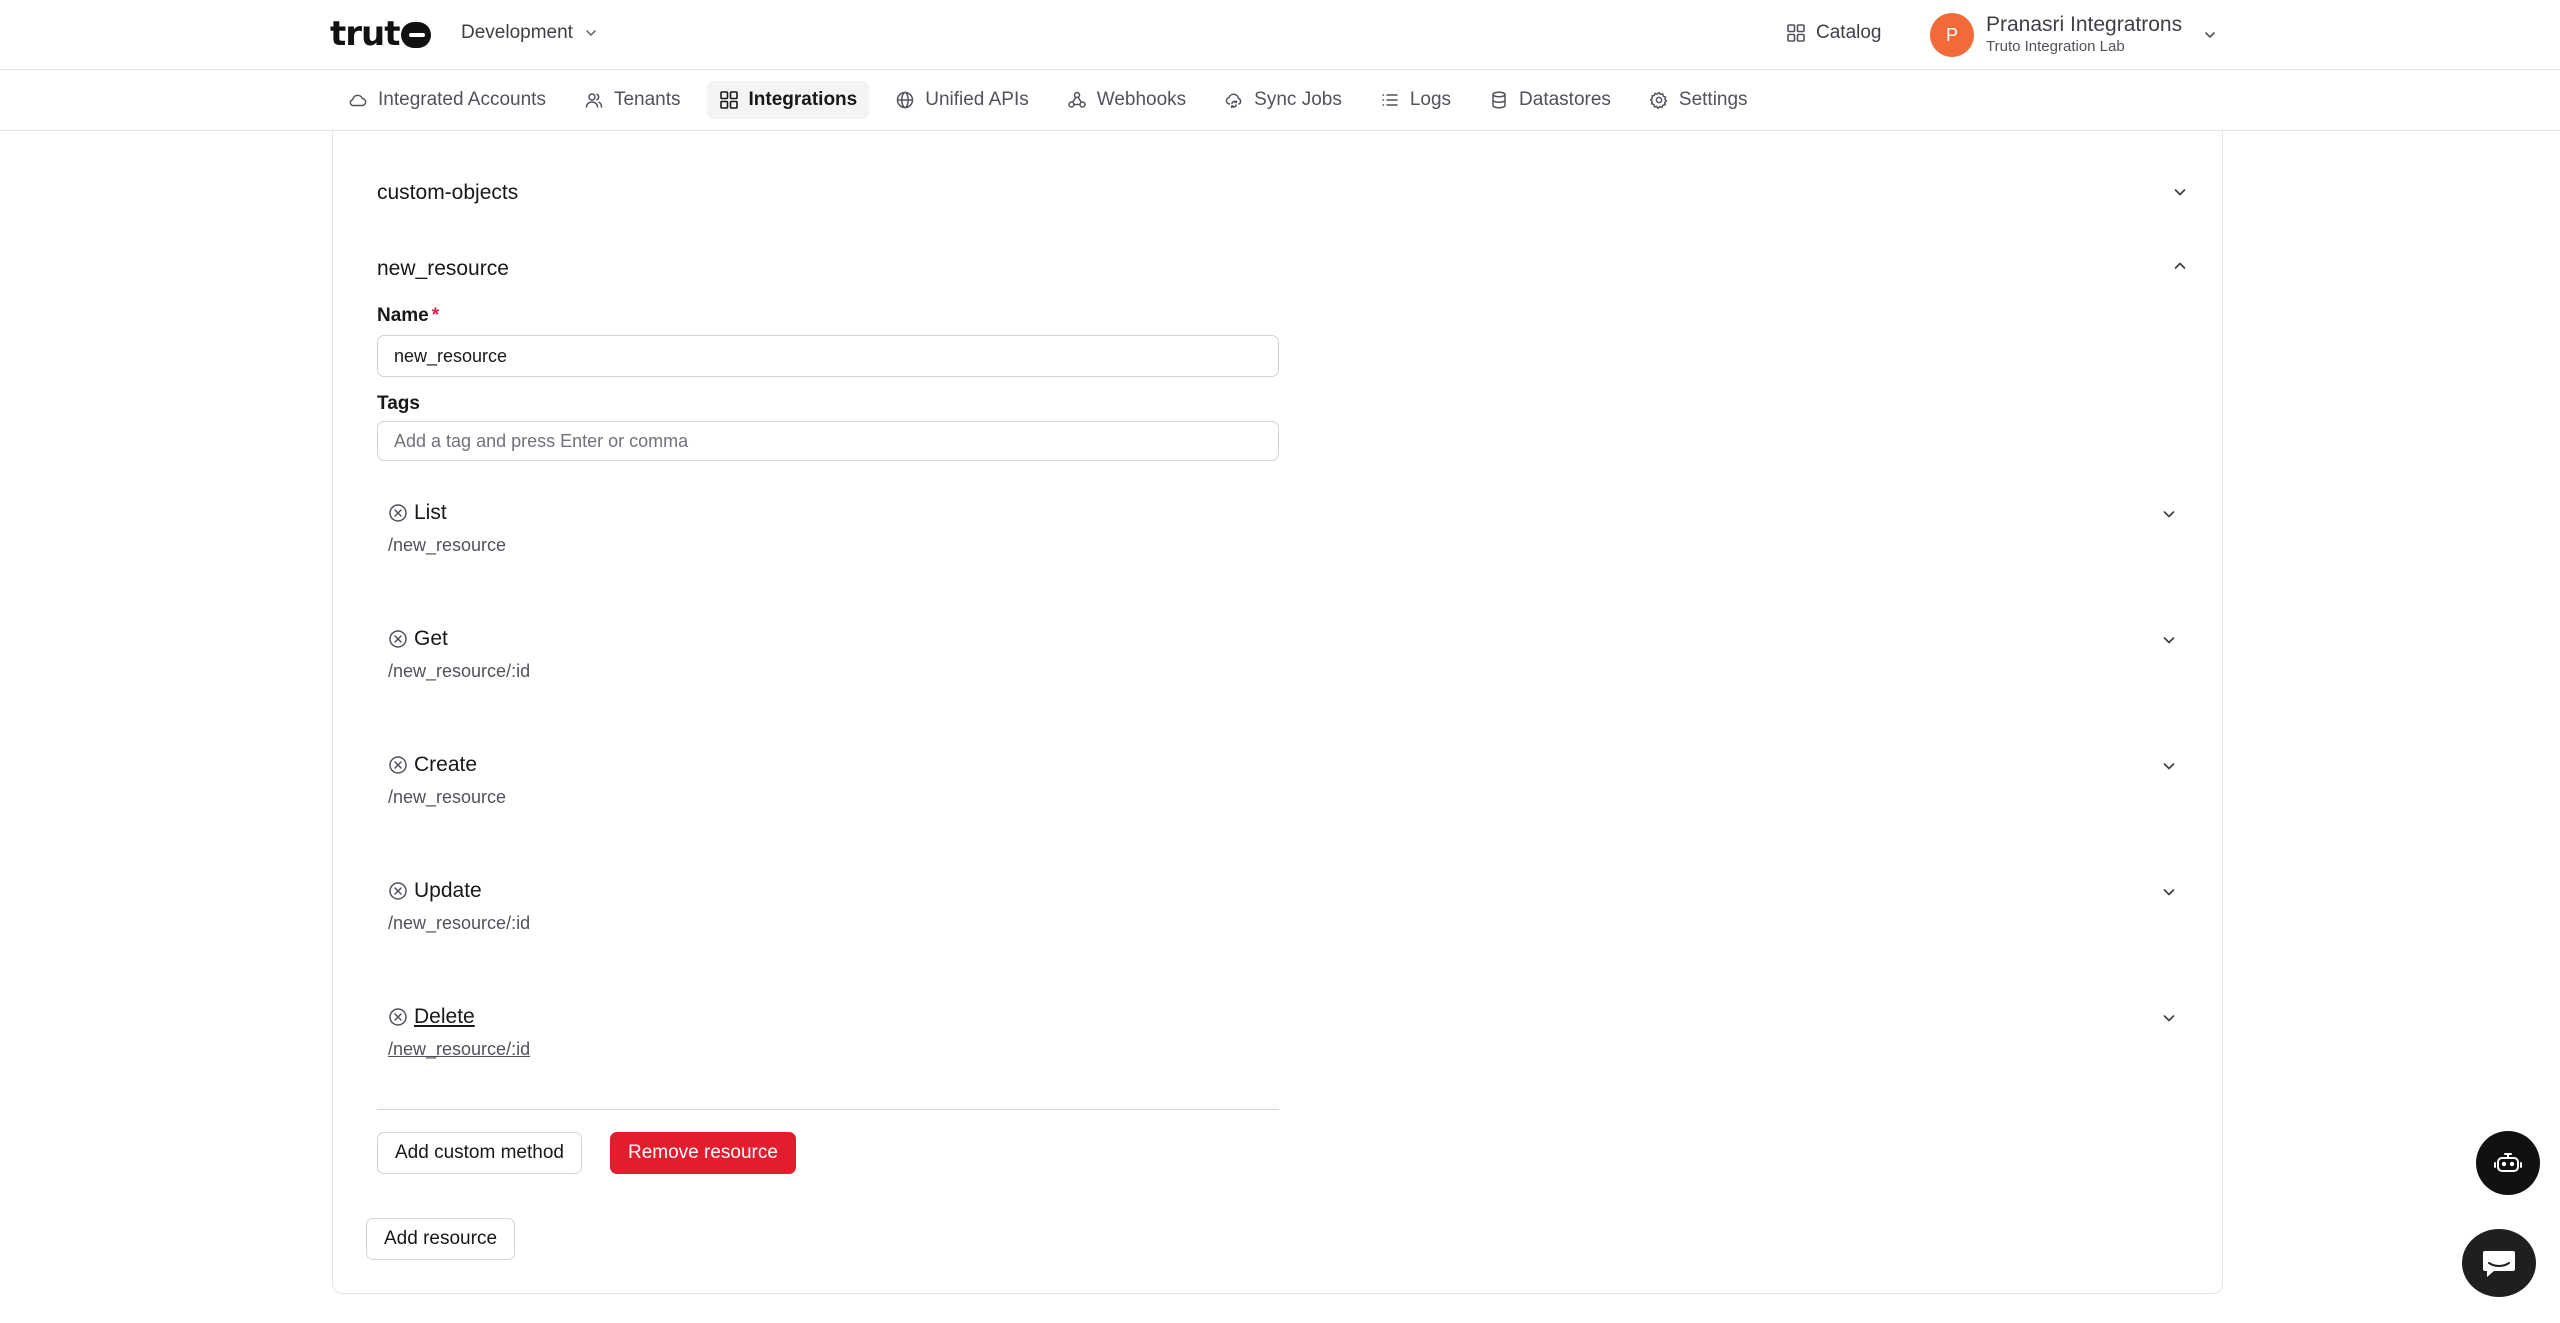 The width and height of the screenshot is (2560, 1323). I want to click on name-label: Name *, so click(408, 316).